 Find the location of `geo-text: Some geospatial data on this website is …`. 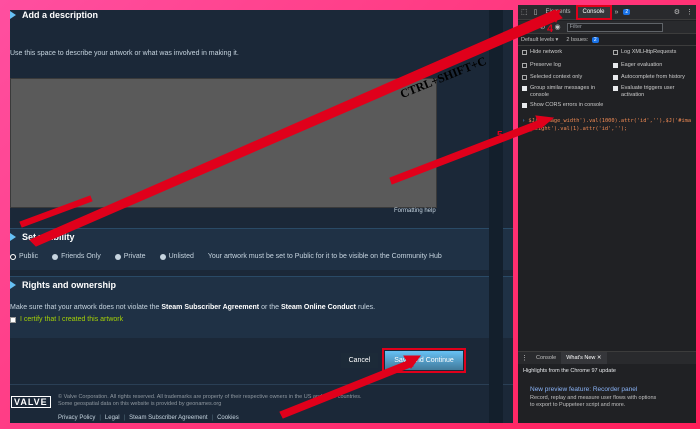

geo-text: Some geospatial data on this website is … is located at coordinates (140, 404).